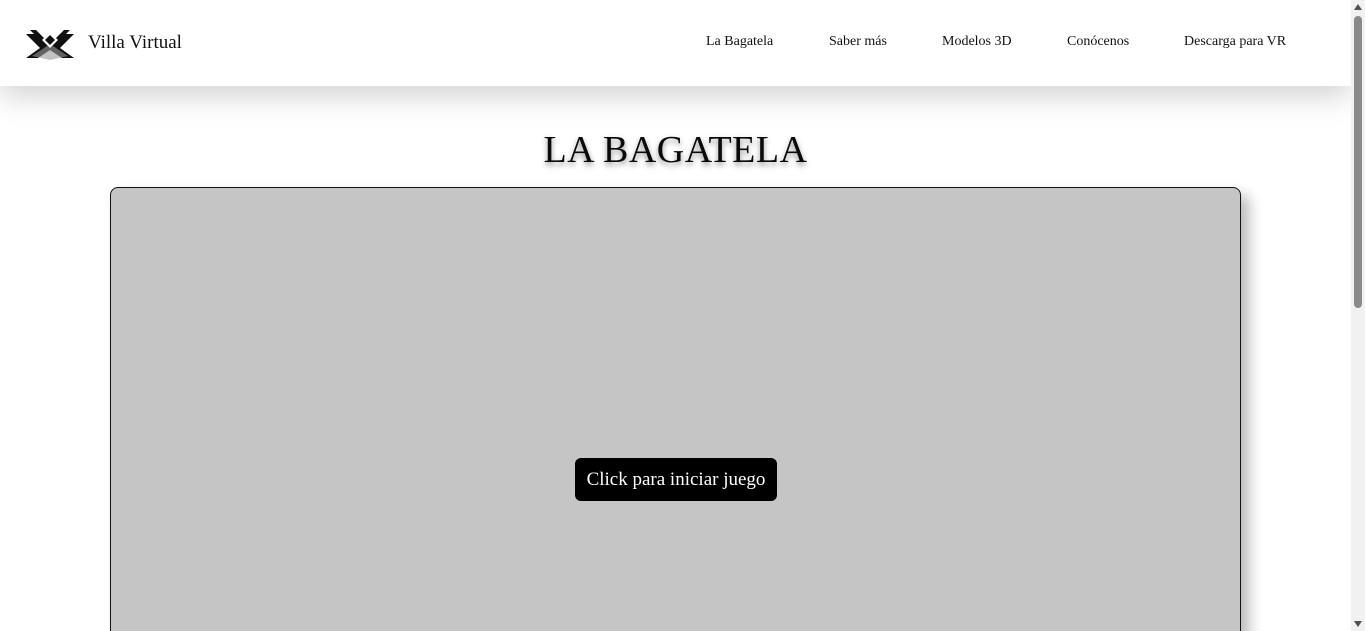 This screenshot has height=631, width=1365. I want to click on nav-conocenos: Conócenos, so click(1098, 42).